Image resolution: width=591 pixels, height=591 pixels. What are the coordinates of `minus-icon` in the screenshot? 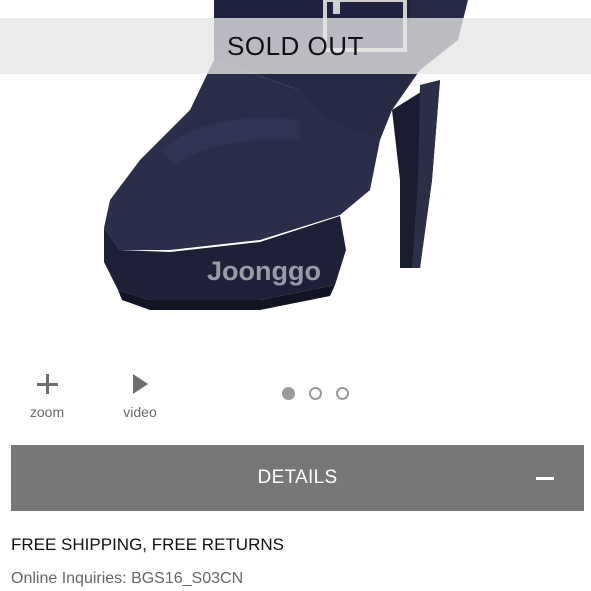 It's located at (545, 478).